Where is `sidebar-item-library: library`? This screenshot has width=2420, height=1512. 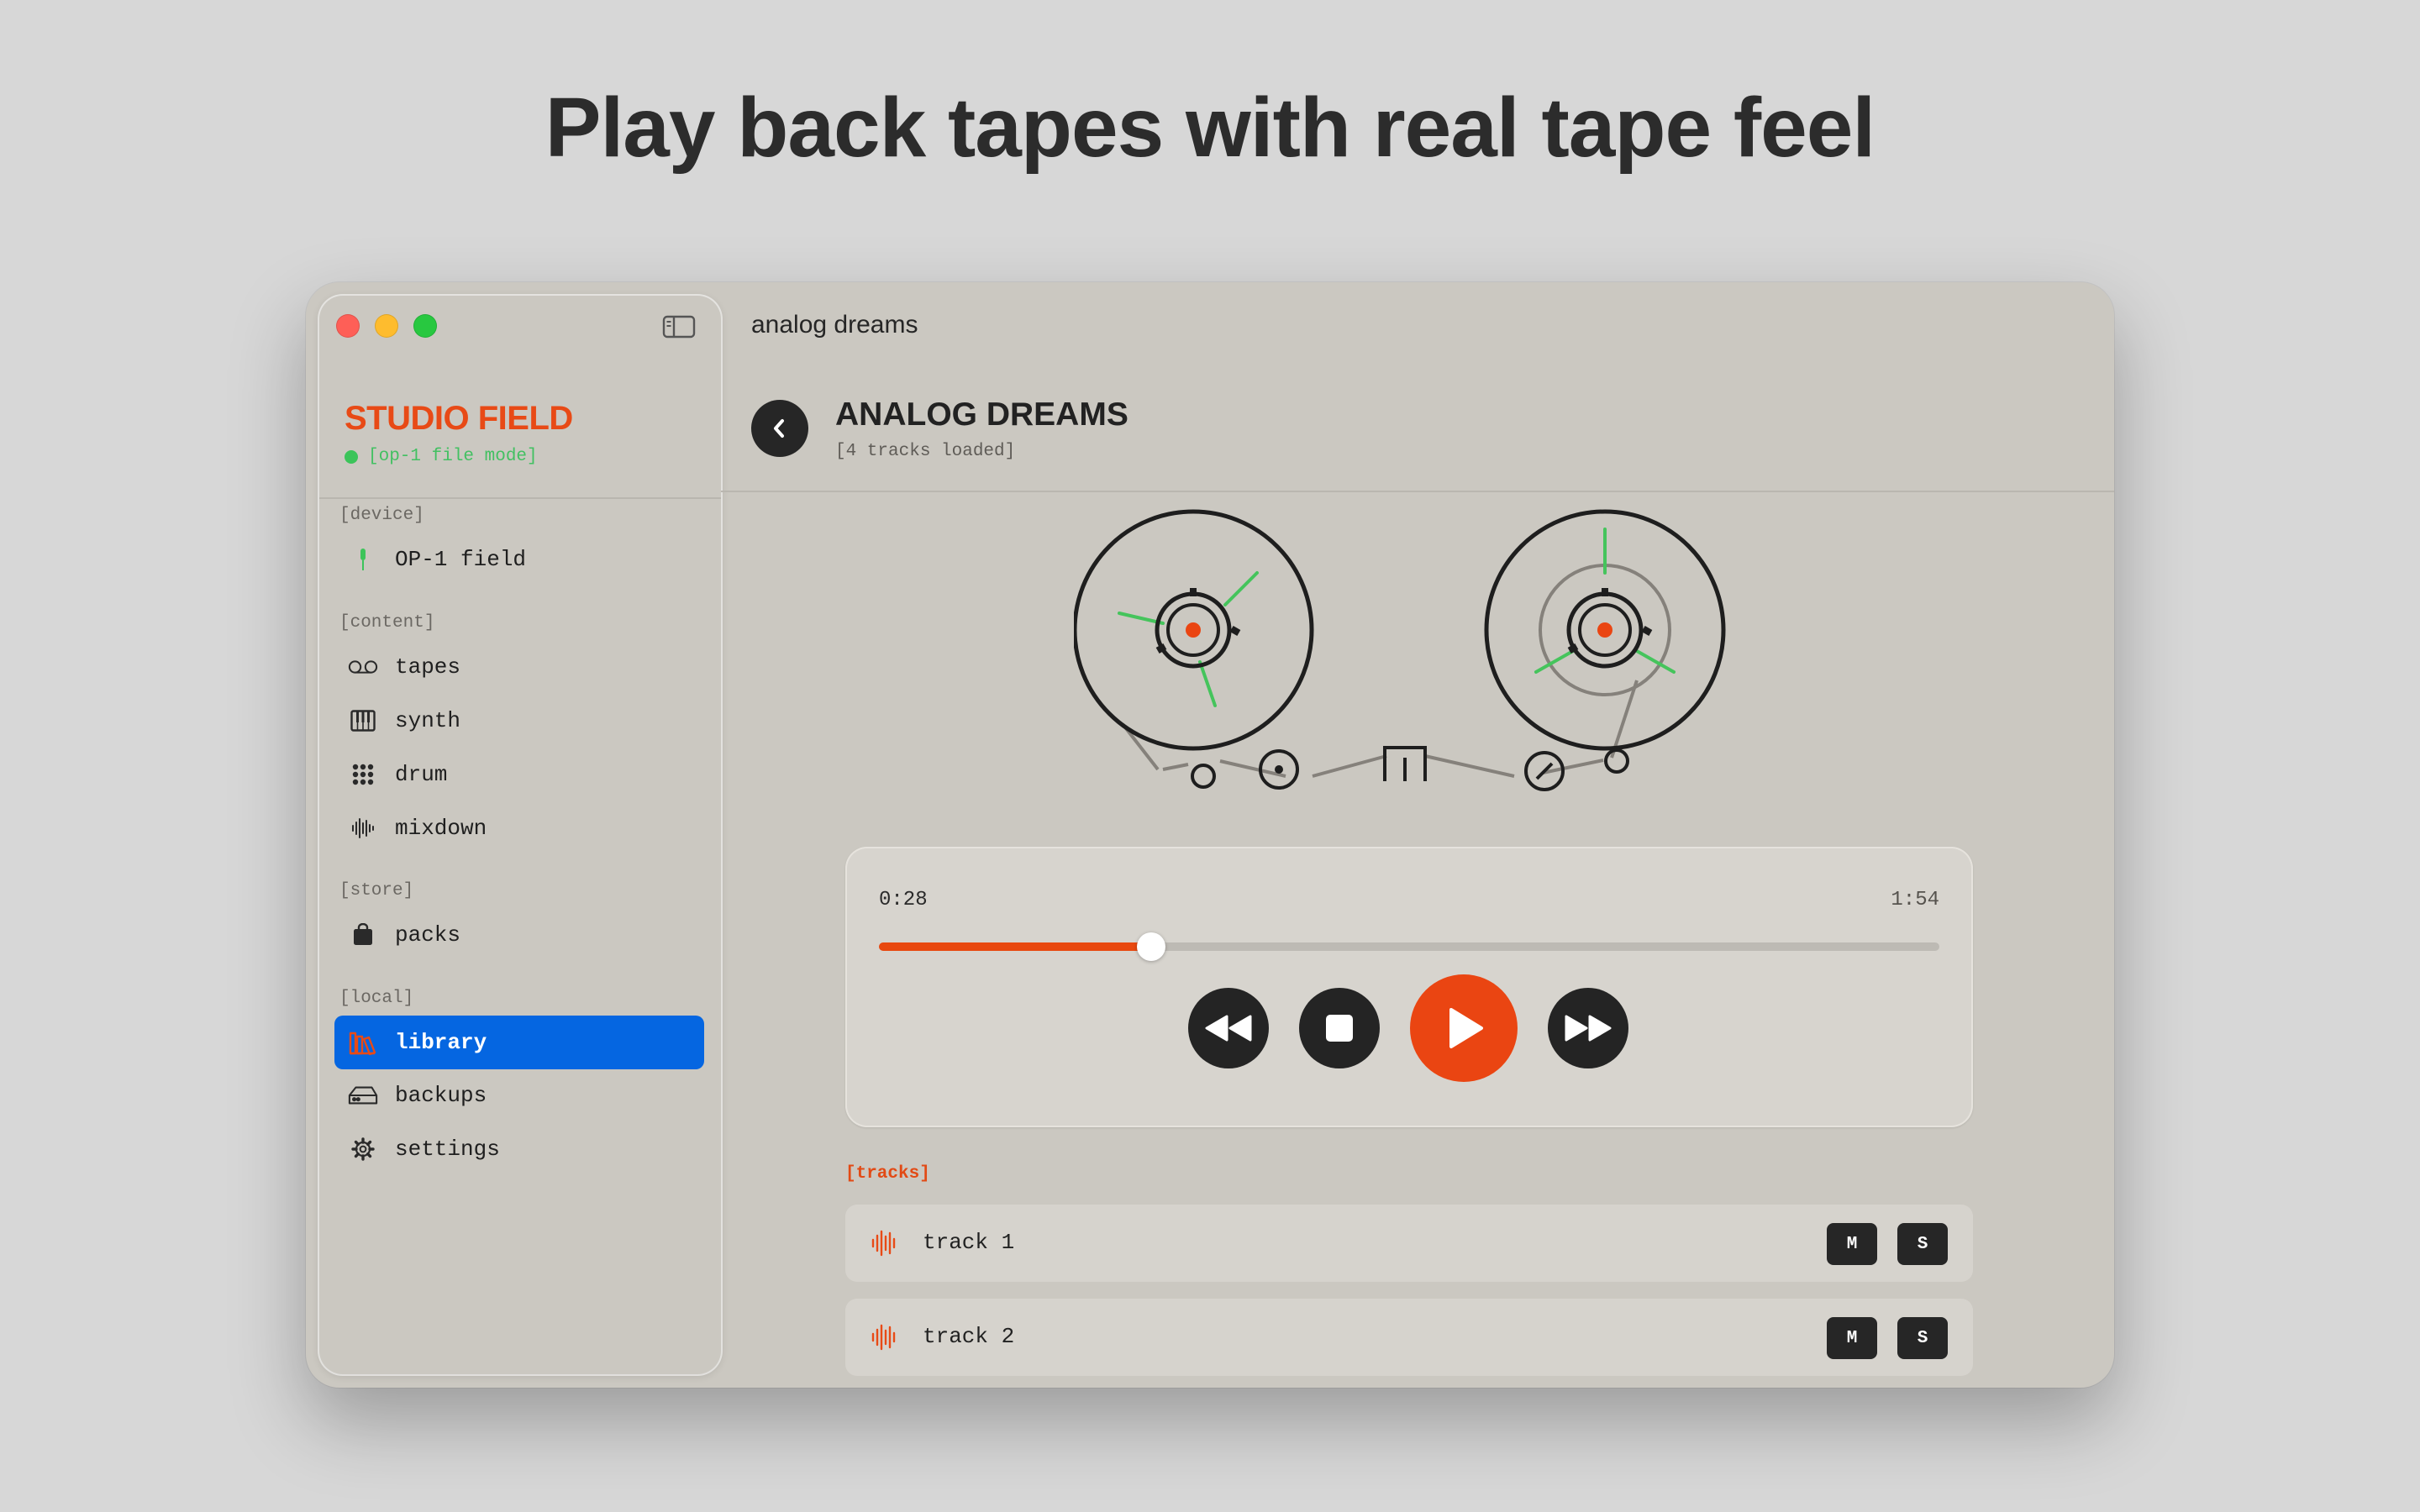 sidebar-item-library: library is located at coordinates (519, 1042).